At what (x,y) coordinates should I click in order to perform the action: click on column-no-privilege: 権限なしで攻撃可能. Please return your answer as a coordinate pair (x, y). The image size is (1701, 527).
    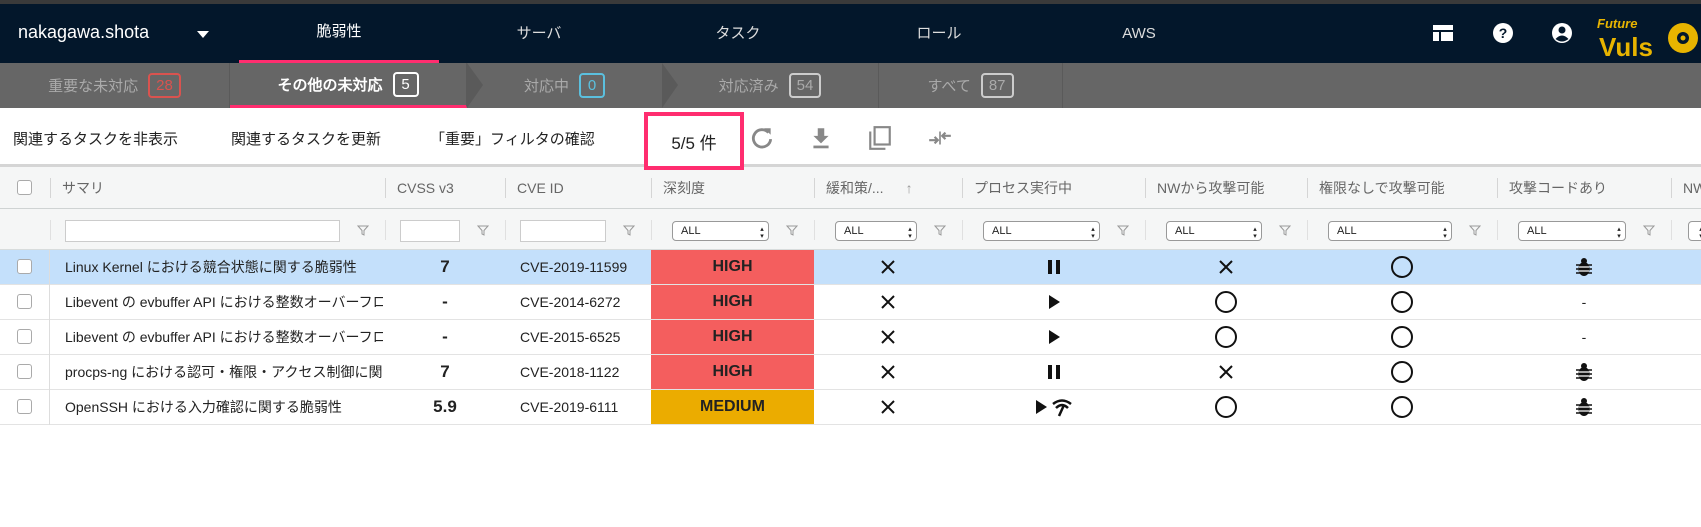
    Looking at the image, I should click on (1402, 188).